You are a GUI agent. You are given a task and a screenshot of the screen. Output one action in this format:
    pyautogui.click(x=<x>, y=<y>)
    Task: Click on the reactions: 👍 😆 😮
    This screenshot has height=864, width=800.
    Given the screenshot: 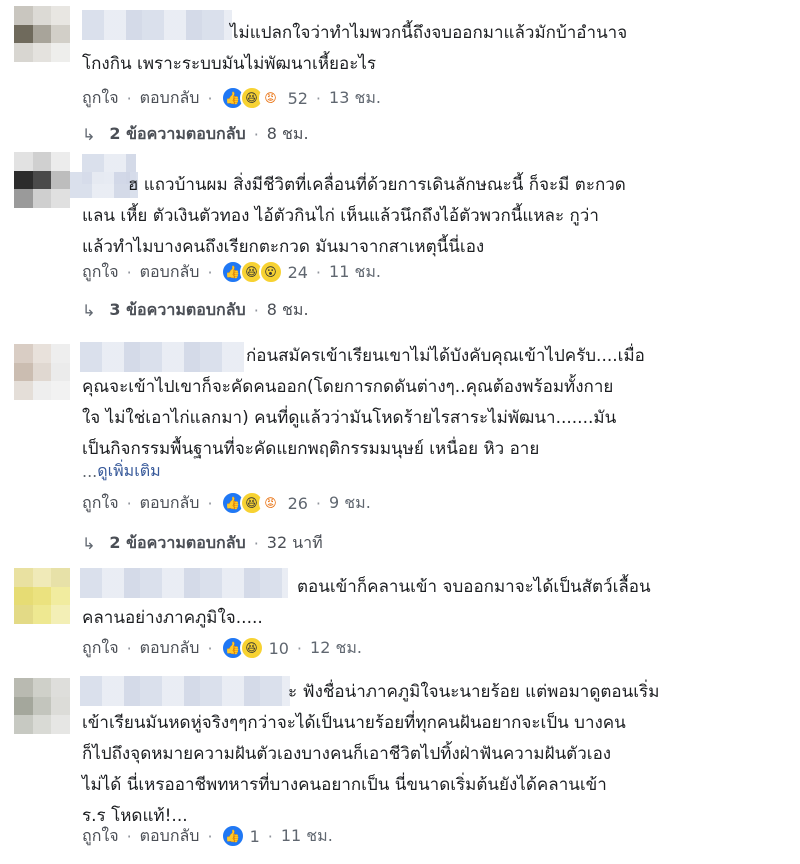 What is the action you would take?
    pyautogui.click(x=251, y=272)
    